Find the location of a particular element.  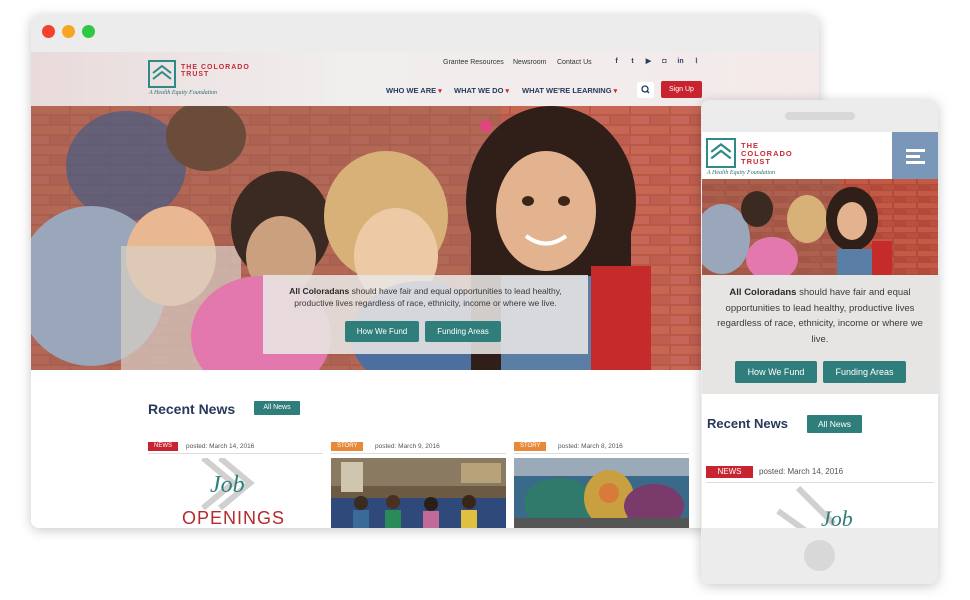

posted-date: posted: March 9, 2016 is located at coordinates (407, 446).